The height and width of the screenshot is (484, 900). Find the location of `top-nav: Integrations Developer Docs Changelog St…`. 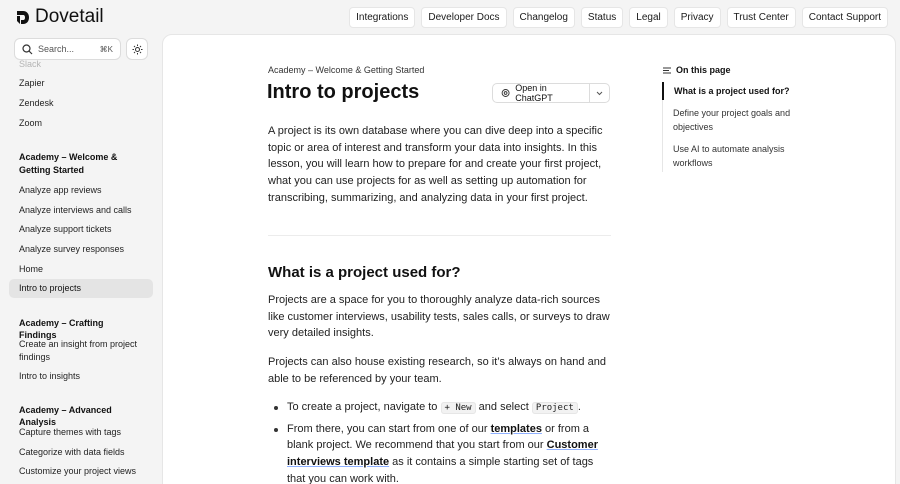

top-nav: Integrations Developer Docs Changelog St… is located at coordinates (618, 17).